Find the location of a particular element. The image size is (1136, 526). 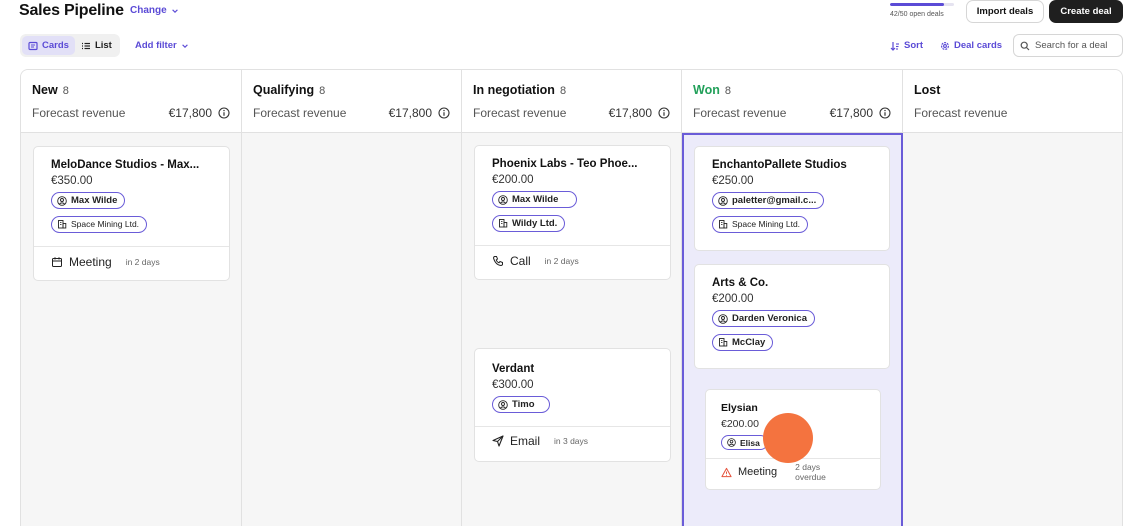

contact-chip: Darden Veronica is located at coordinates (763, 318).